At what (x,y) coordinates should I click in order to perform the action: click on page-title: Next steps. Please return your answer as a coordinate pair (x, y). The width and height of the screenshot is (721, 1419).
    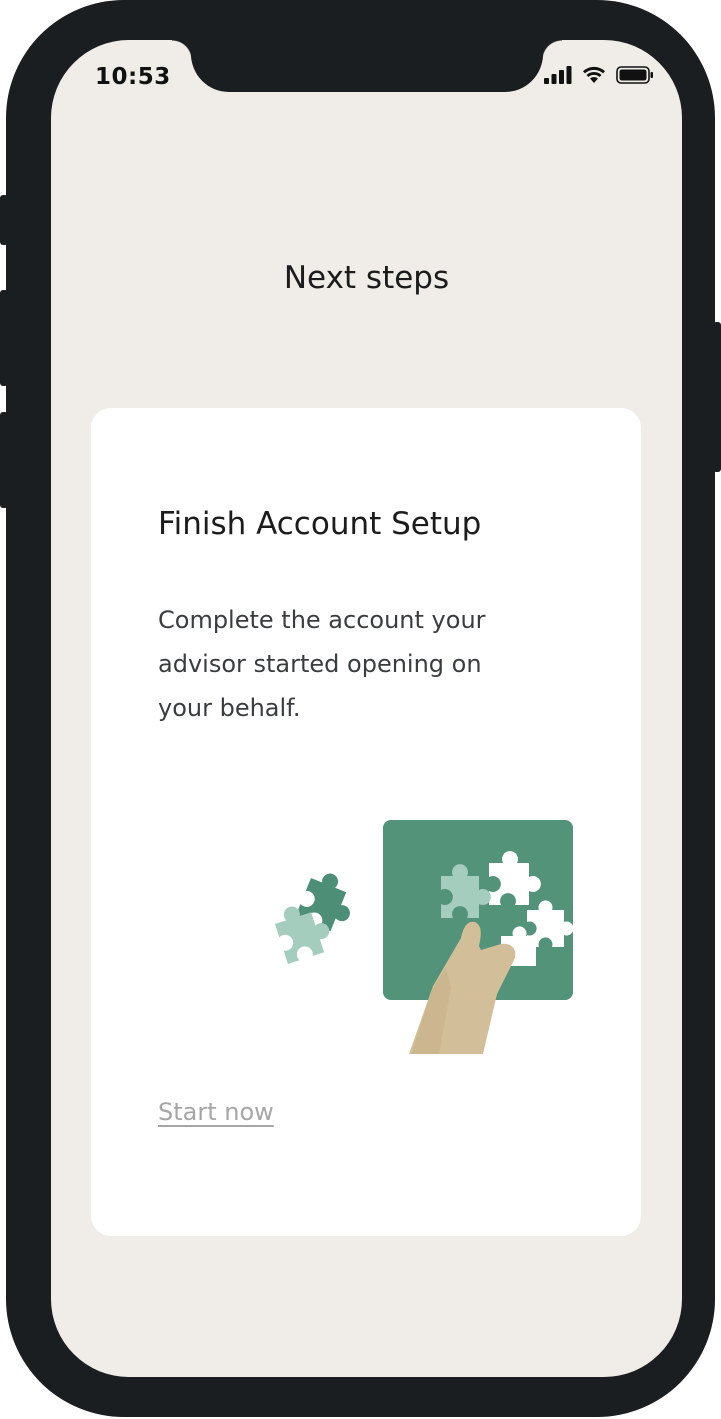
    Looking at the image, I should click on (366, 278).